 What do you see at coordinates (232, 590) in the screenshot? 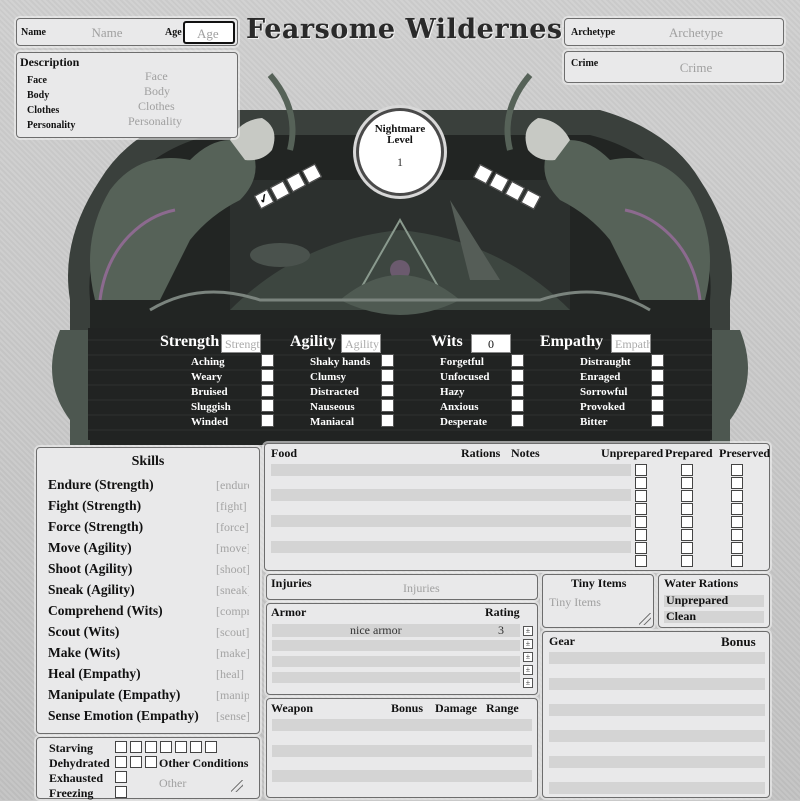
I see `skill-field: [sneak]` at bounding box center [232, 590].